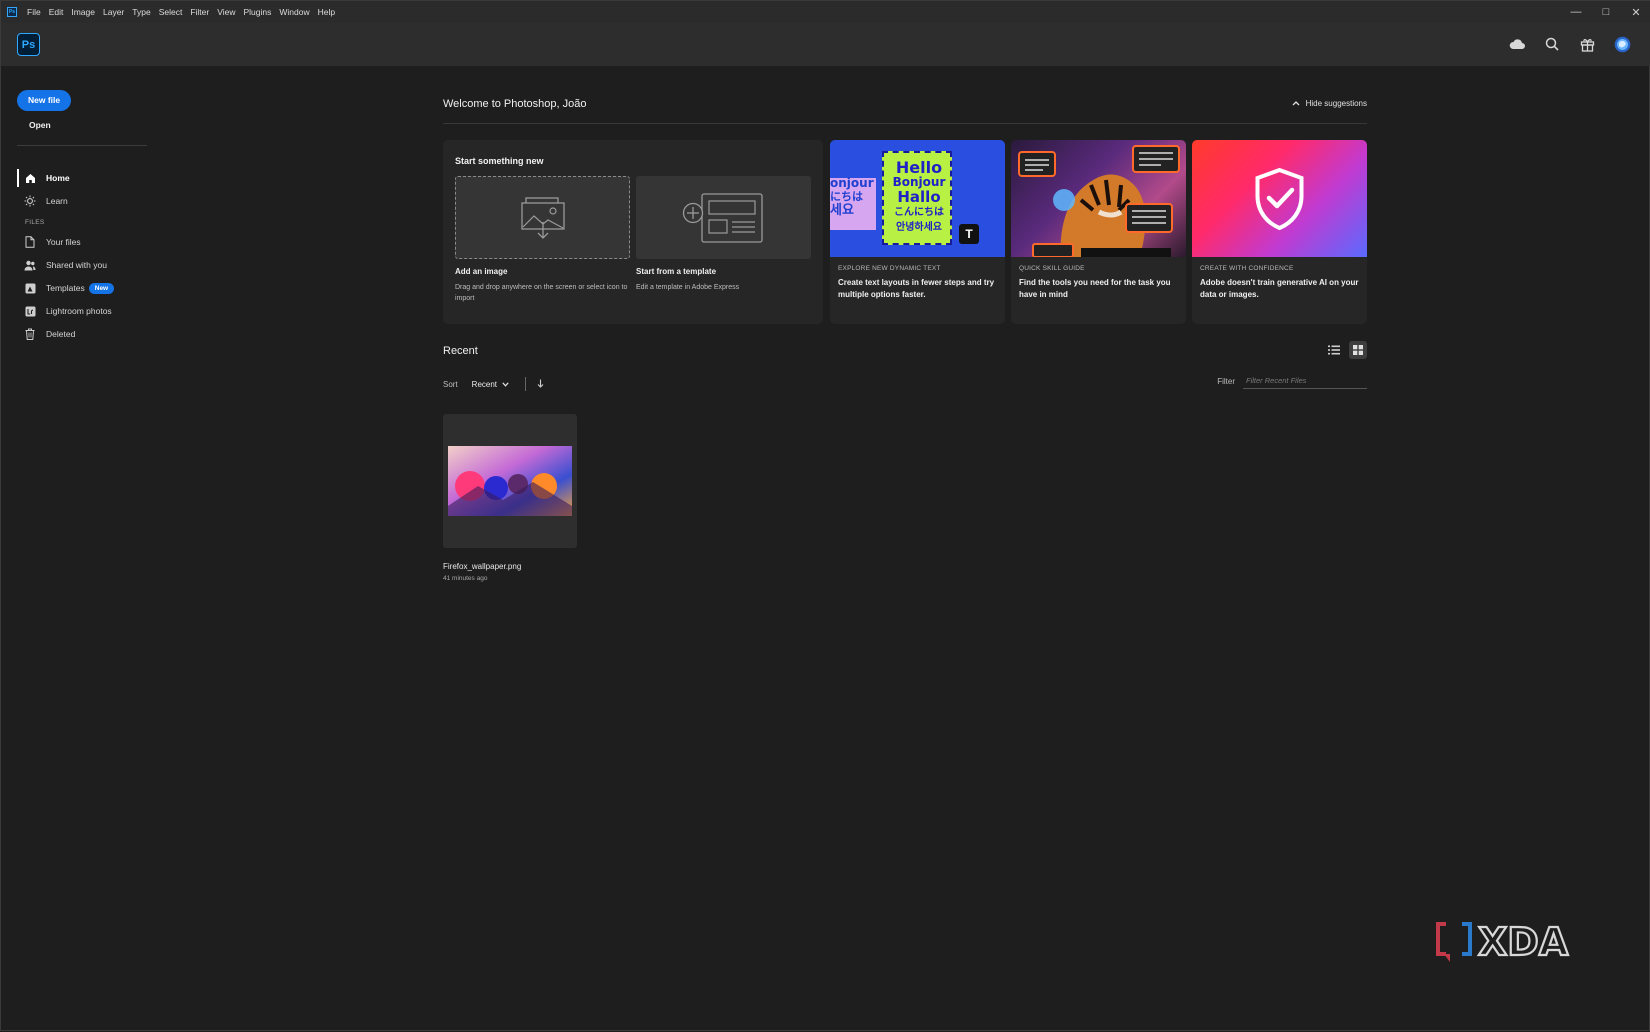 This screenshot has height=1032, width=1650. I want to click on sidebar-item-label: Deleted, so click(61, 334).